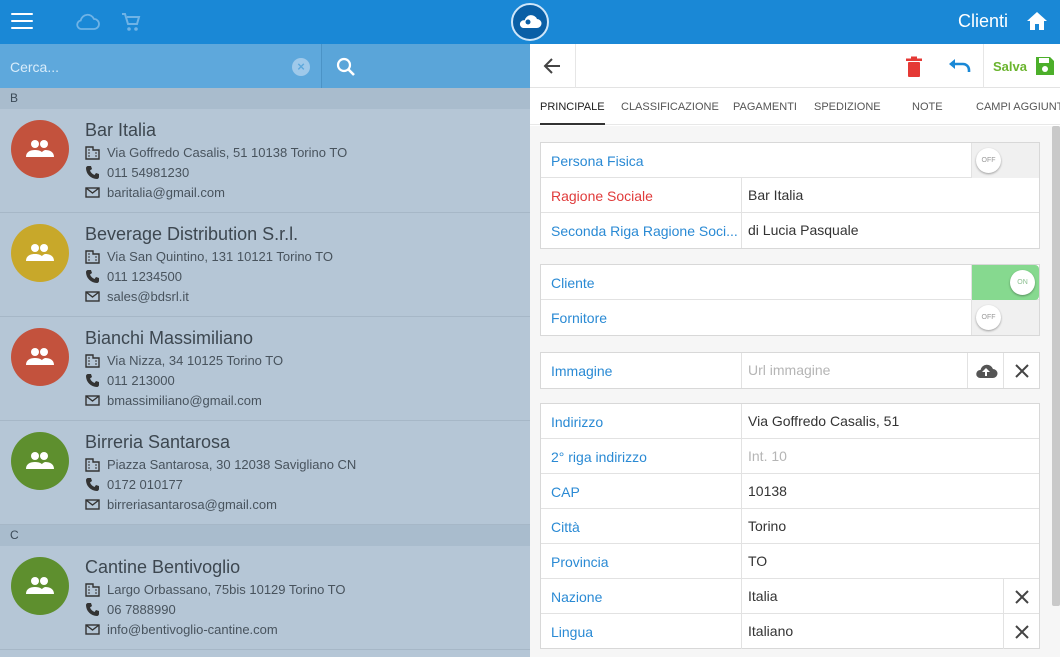 This screenshot has width=1060, height=657. What do you see at coordinates (890, 491) in the screenshot?
I see `cap-field: 10138` at bounding box center [890, 491].